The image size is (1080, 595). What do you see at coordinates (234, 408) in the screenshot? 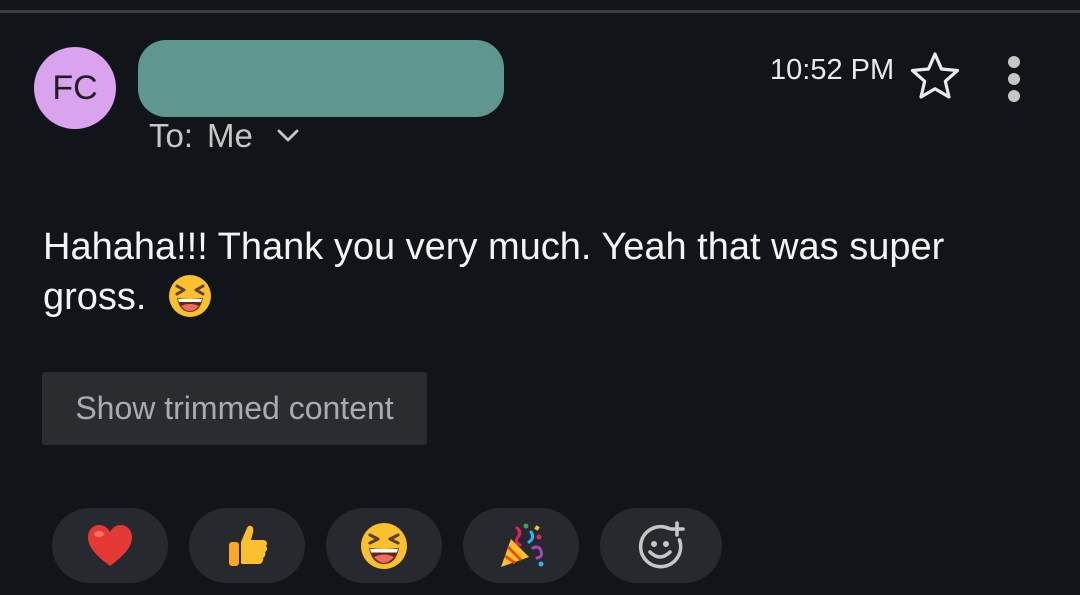
I see `show-trimmed-content-button: Show trimmed content` at bounding box center [234, 408].